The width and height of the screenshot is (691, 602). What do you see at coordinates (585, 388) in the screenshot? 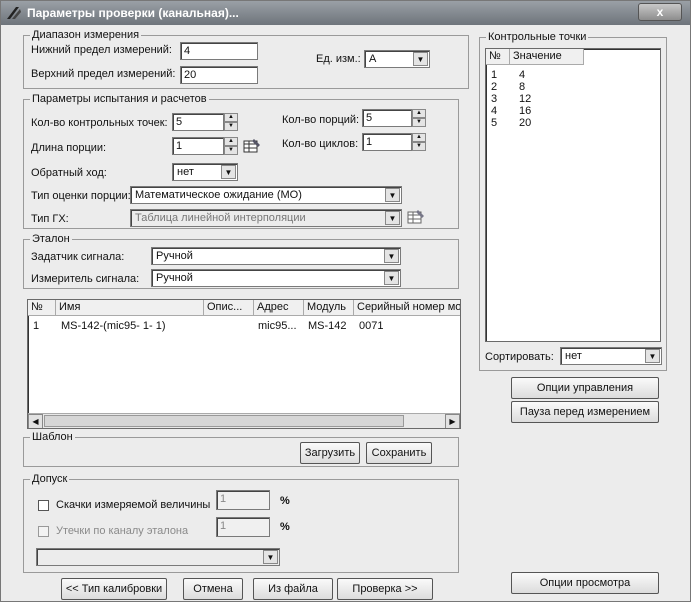
I see `control-options-button: Опции управления` at bounding box center [585, 388].